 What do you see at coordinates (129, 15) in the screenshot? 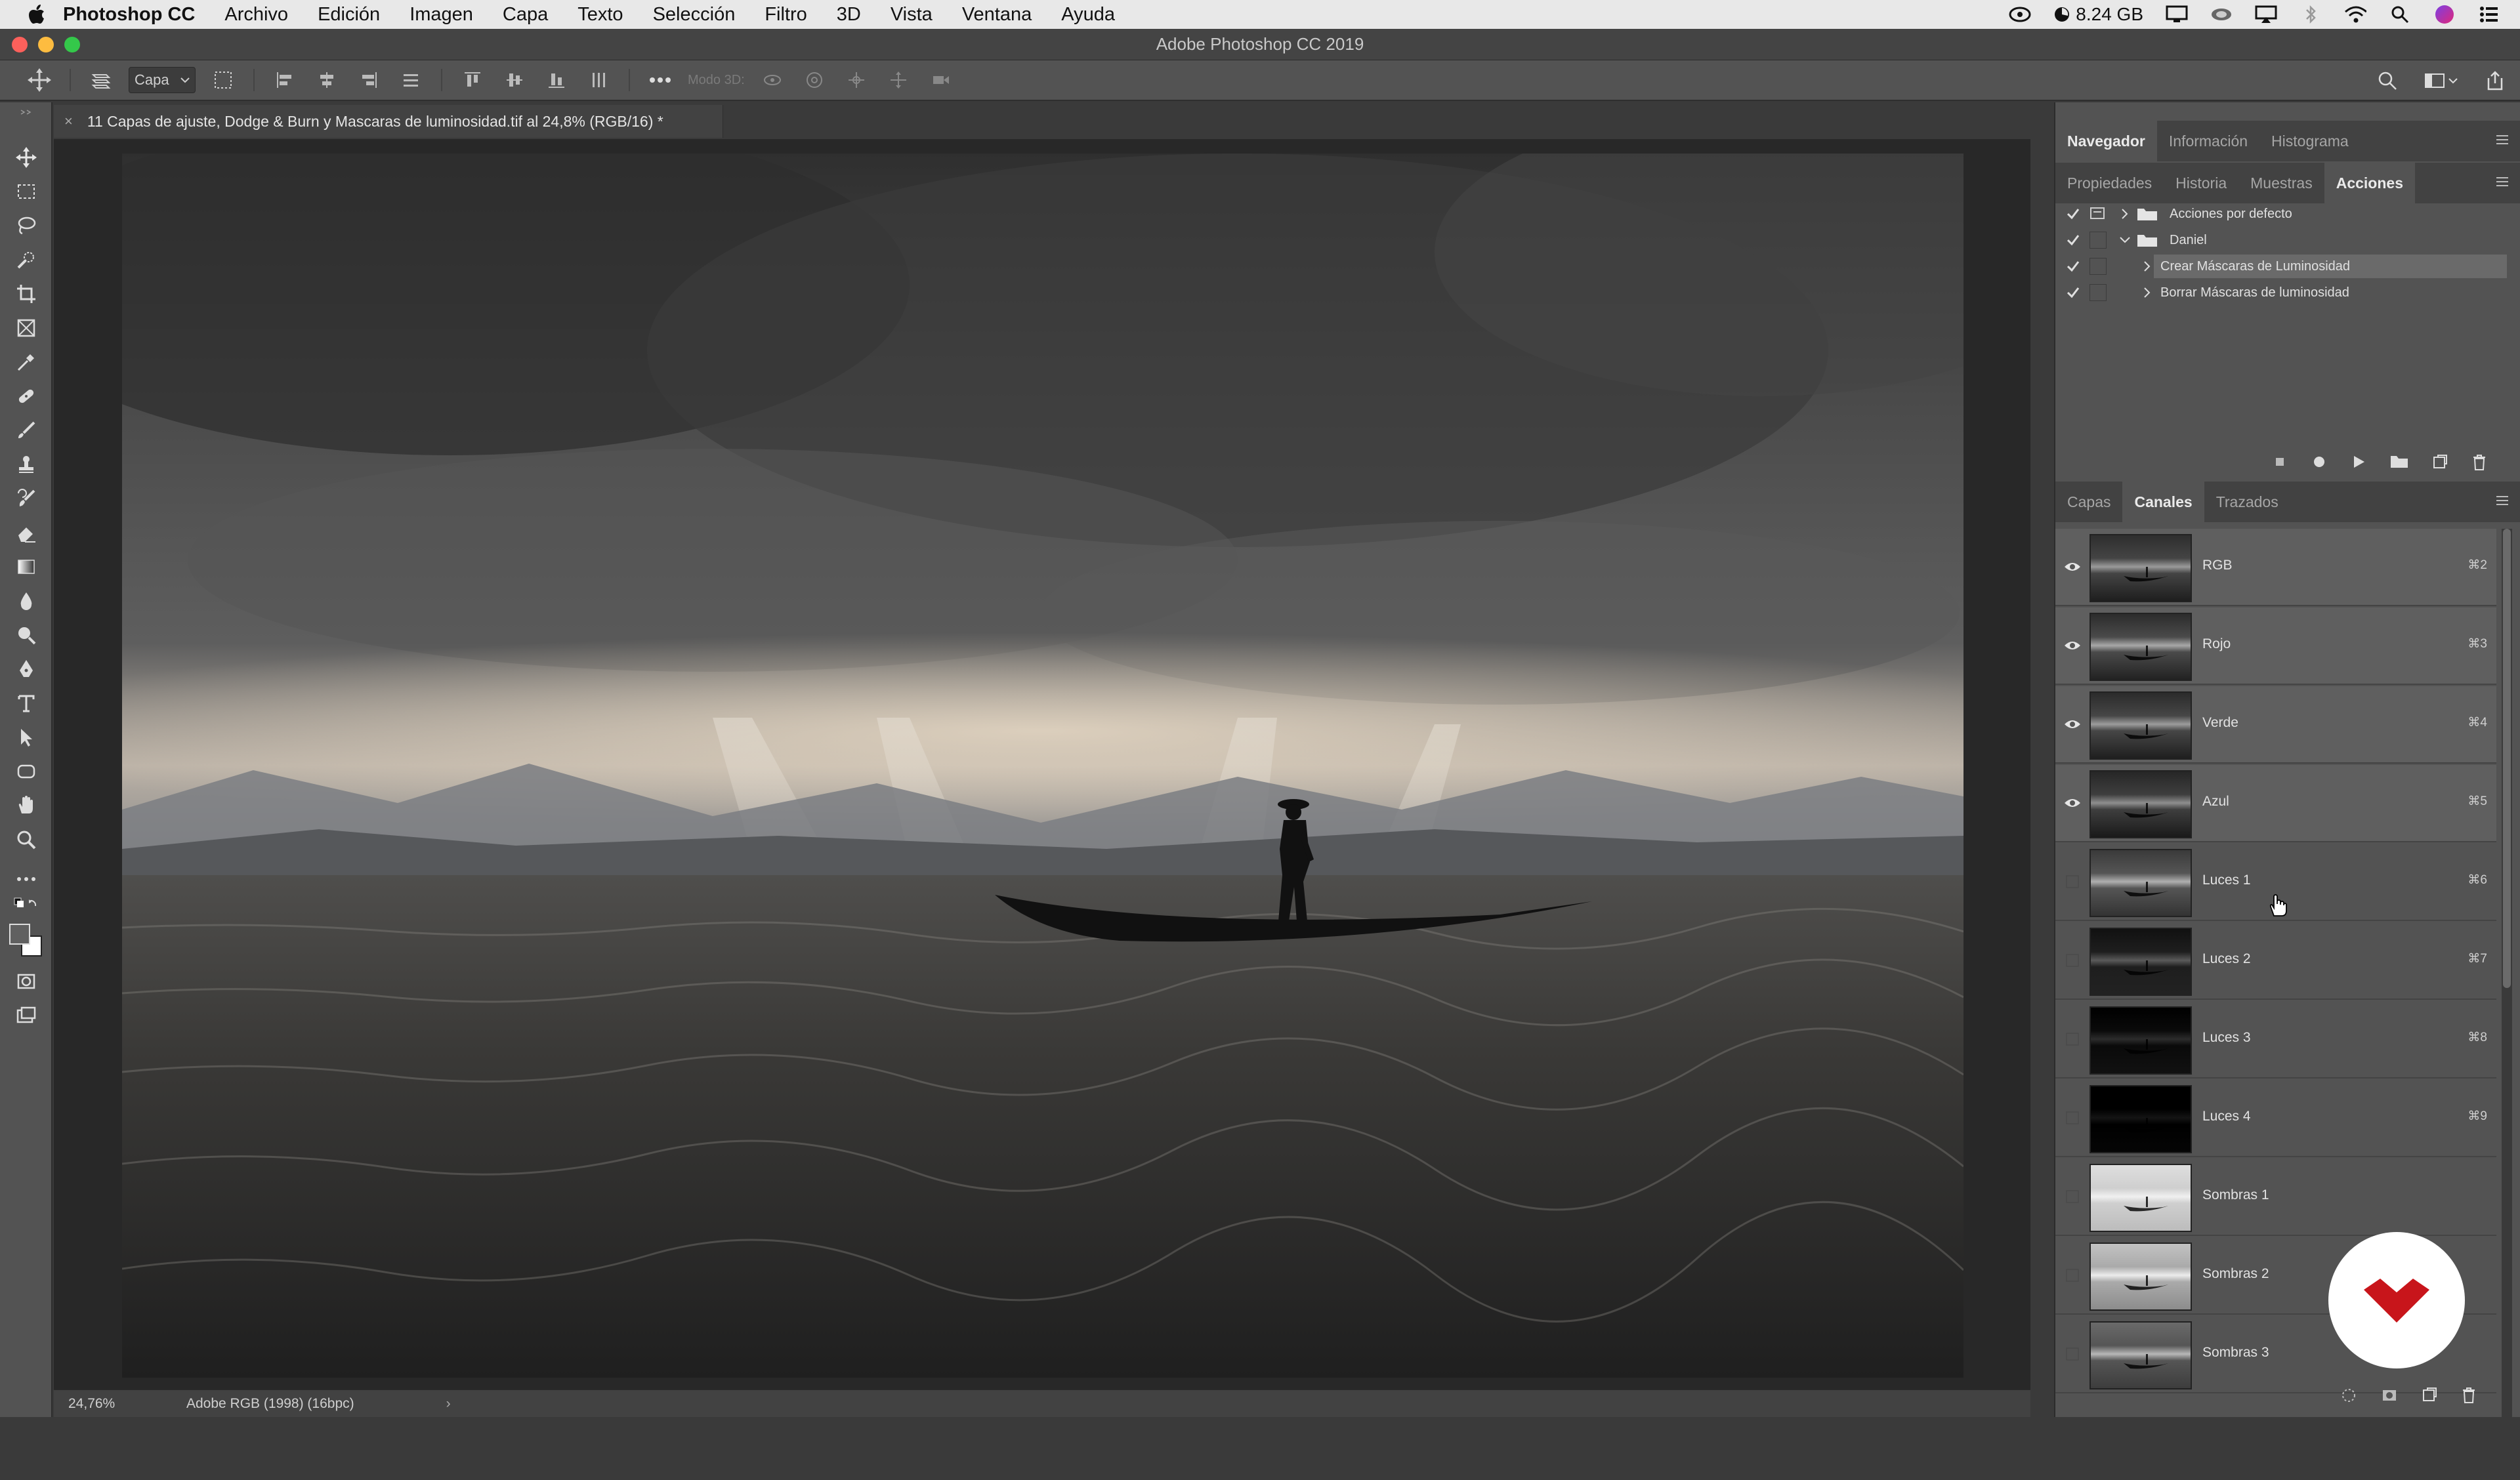
I see `menu-app-name: Photoshop CC` at bounding box center [129, 15].